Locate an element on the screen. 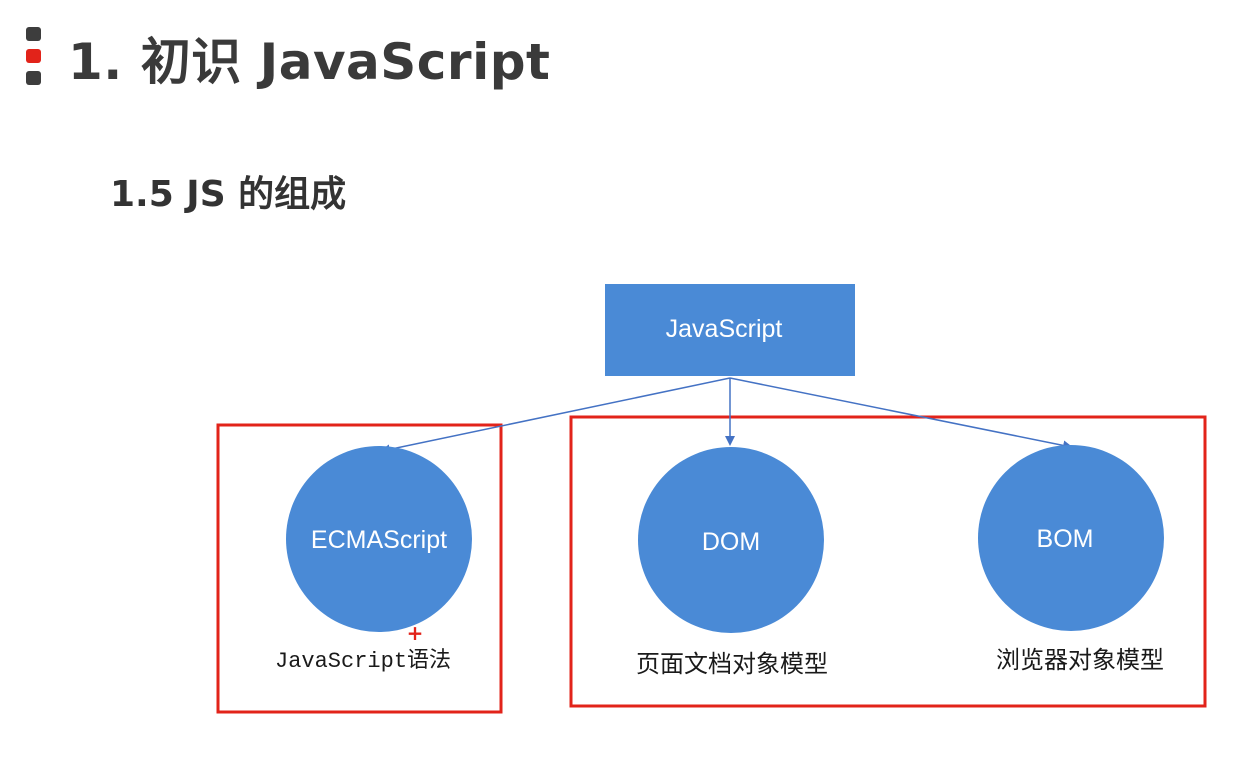  bom-label: BOM is located at coordinates (1065, 539).